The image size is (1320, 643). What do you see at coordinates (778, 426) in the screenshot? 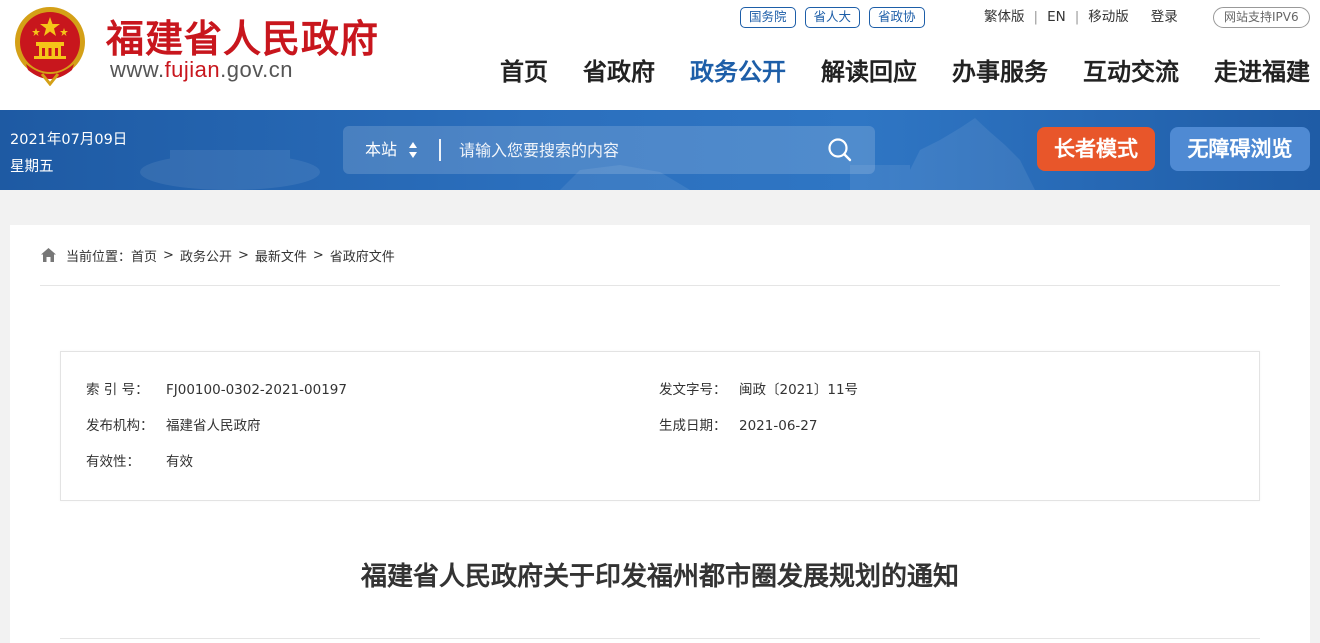
I see `meta-date-value: 2021-06-27` at bounding box center [778, 426].